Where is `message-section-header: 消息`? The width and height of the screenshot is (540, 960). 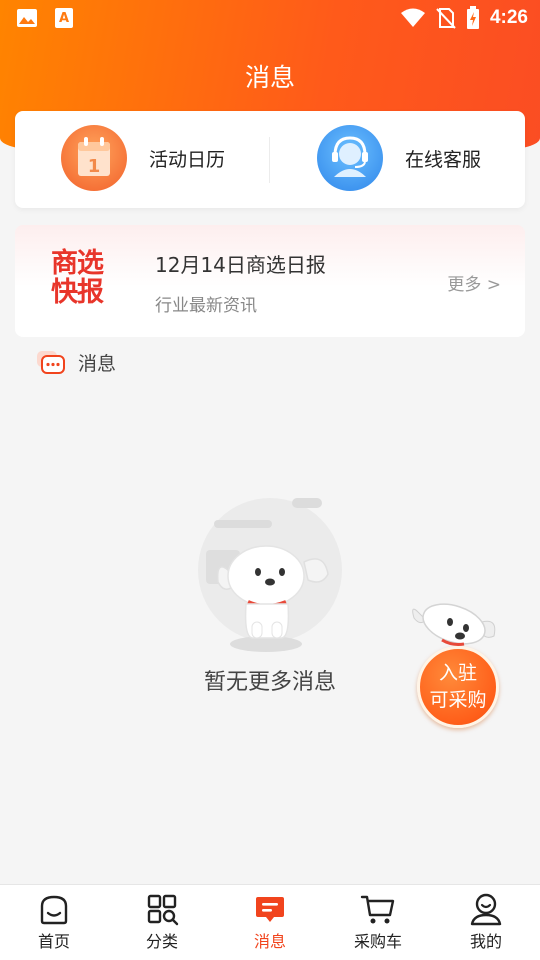
message-section-header: 消息 is located at coordinates (76, 362).